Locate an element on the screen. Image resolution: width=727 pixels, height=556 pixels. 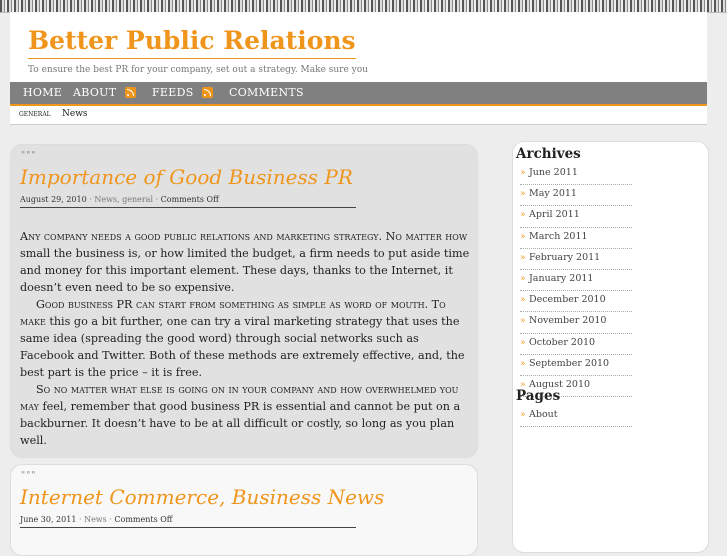
archive-link: January 2011 is located at coordinates (576, 281).